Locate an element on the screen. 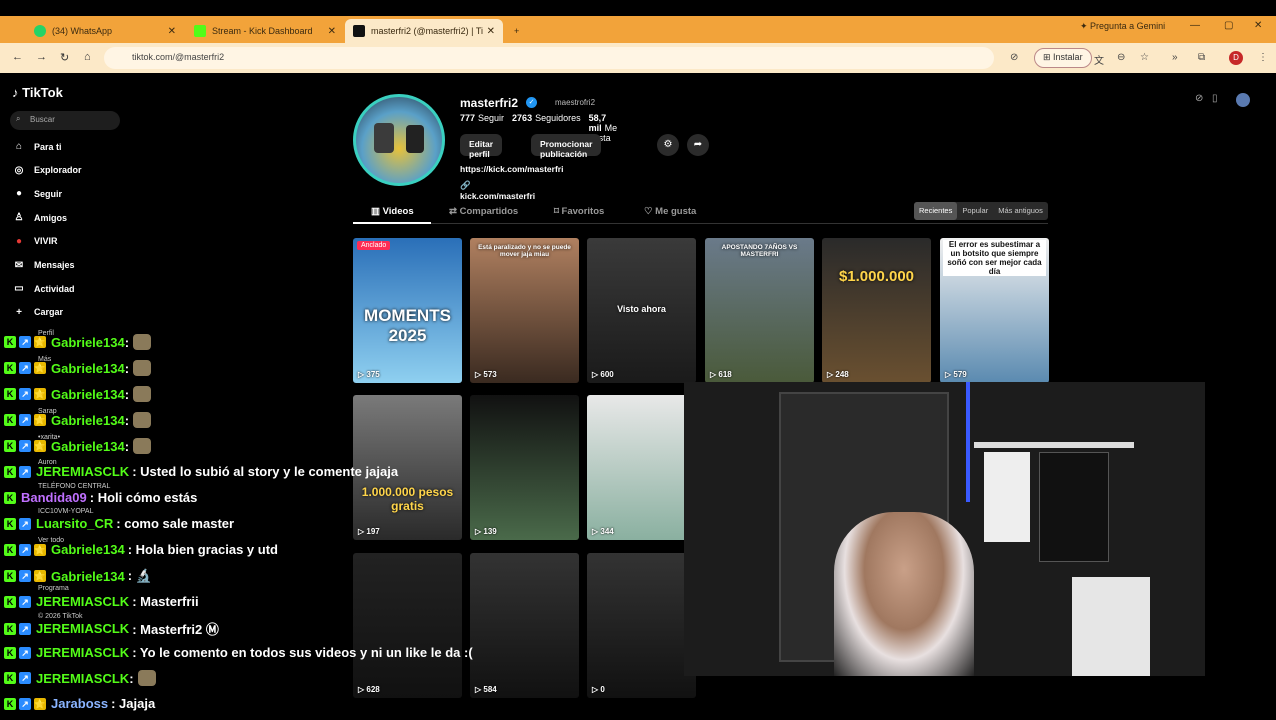  video-card: Visto ahora ▷ 600 is located at coordinates (641, 310).